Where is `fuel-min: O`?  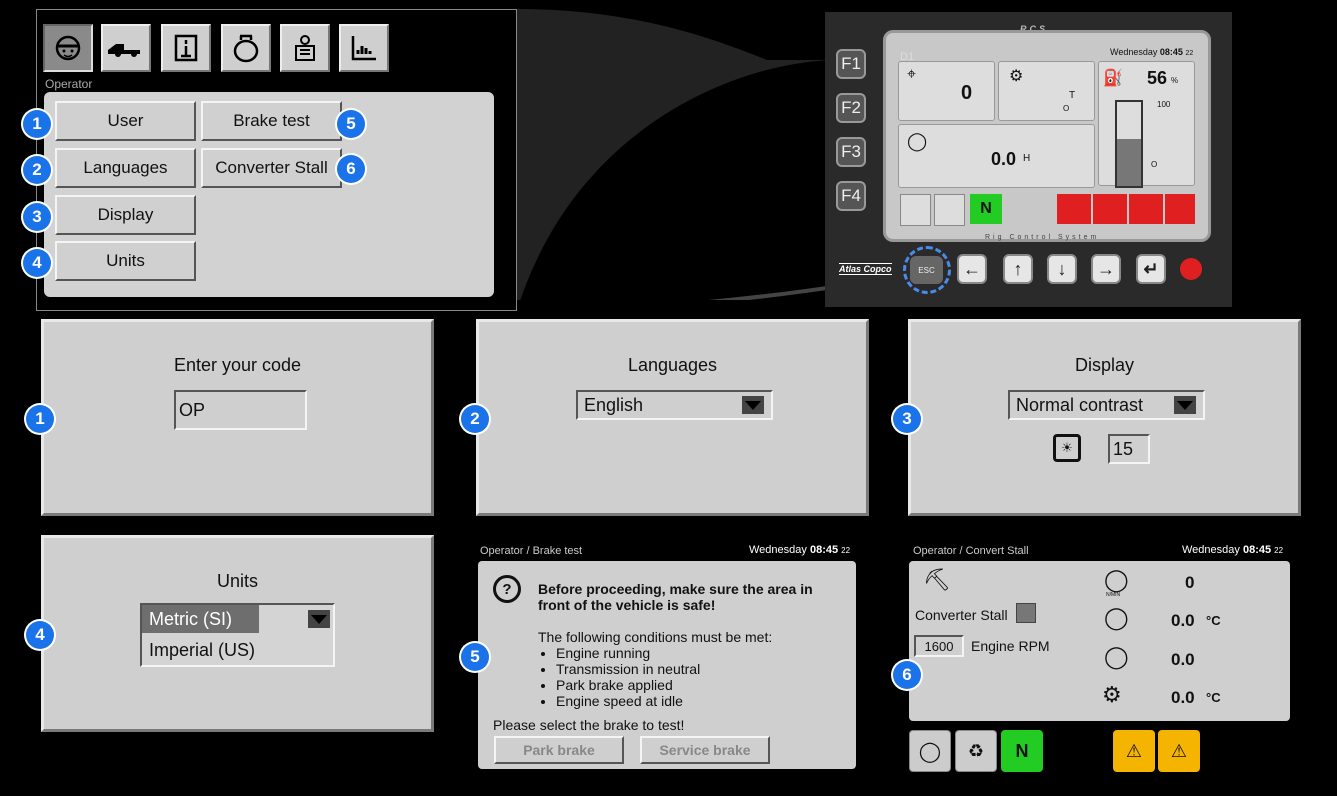 fuel-min: O is located at coordinates (1154, 164).